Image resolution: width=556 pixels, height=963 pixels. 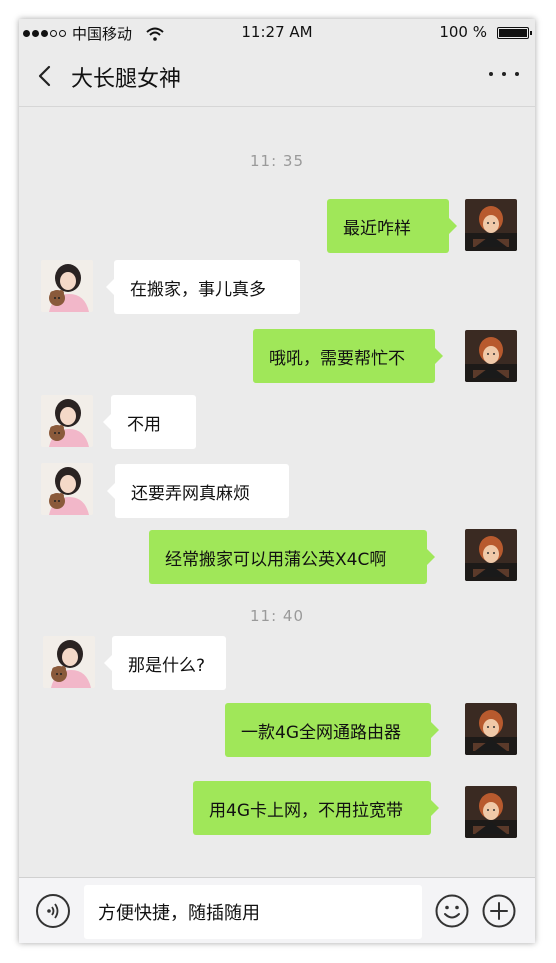 I want to click on input-bar: 方便快捷，随插随用, so click(x=277, y=910).